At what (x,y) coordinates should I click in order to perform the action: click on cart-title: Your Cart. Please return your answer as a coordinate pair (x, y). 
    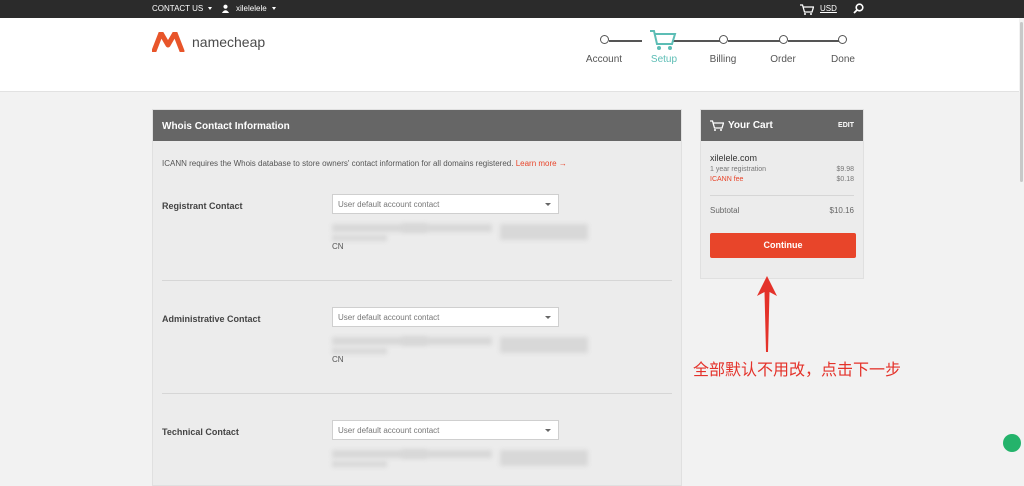
    Looking at the image, I should click on (750, 125).